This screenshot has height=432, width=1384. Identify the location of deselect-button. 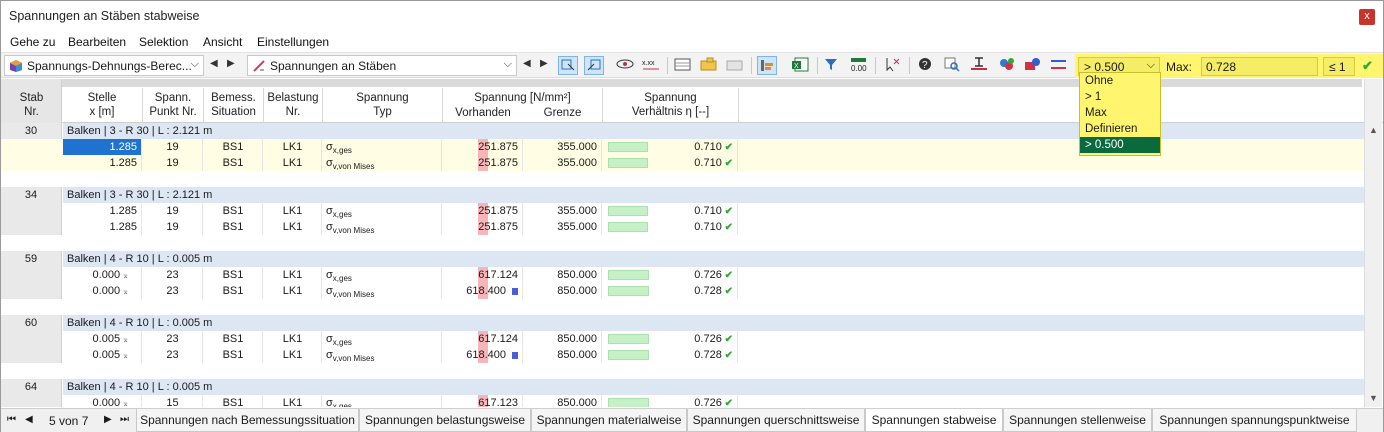
(893, 65).